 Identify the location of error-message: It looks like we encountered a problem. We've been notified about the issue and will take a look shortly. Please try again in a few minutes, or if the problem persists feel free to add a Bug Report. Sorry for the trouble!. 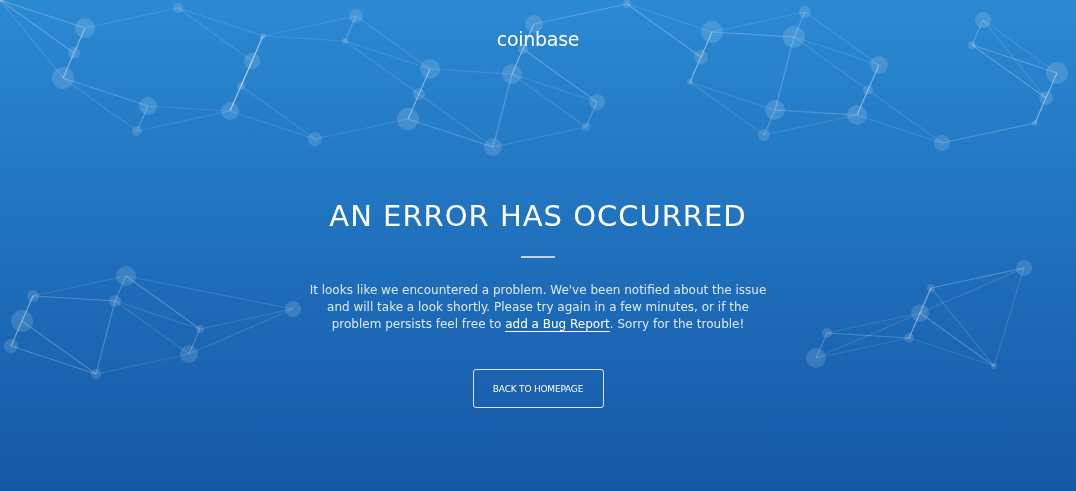
(538, 307).